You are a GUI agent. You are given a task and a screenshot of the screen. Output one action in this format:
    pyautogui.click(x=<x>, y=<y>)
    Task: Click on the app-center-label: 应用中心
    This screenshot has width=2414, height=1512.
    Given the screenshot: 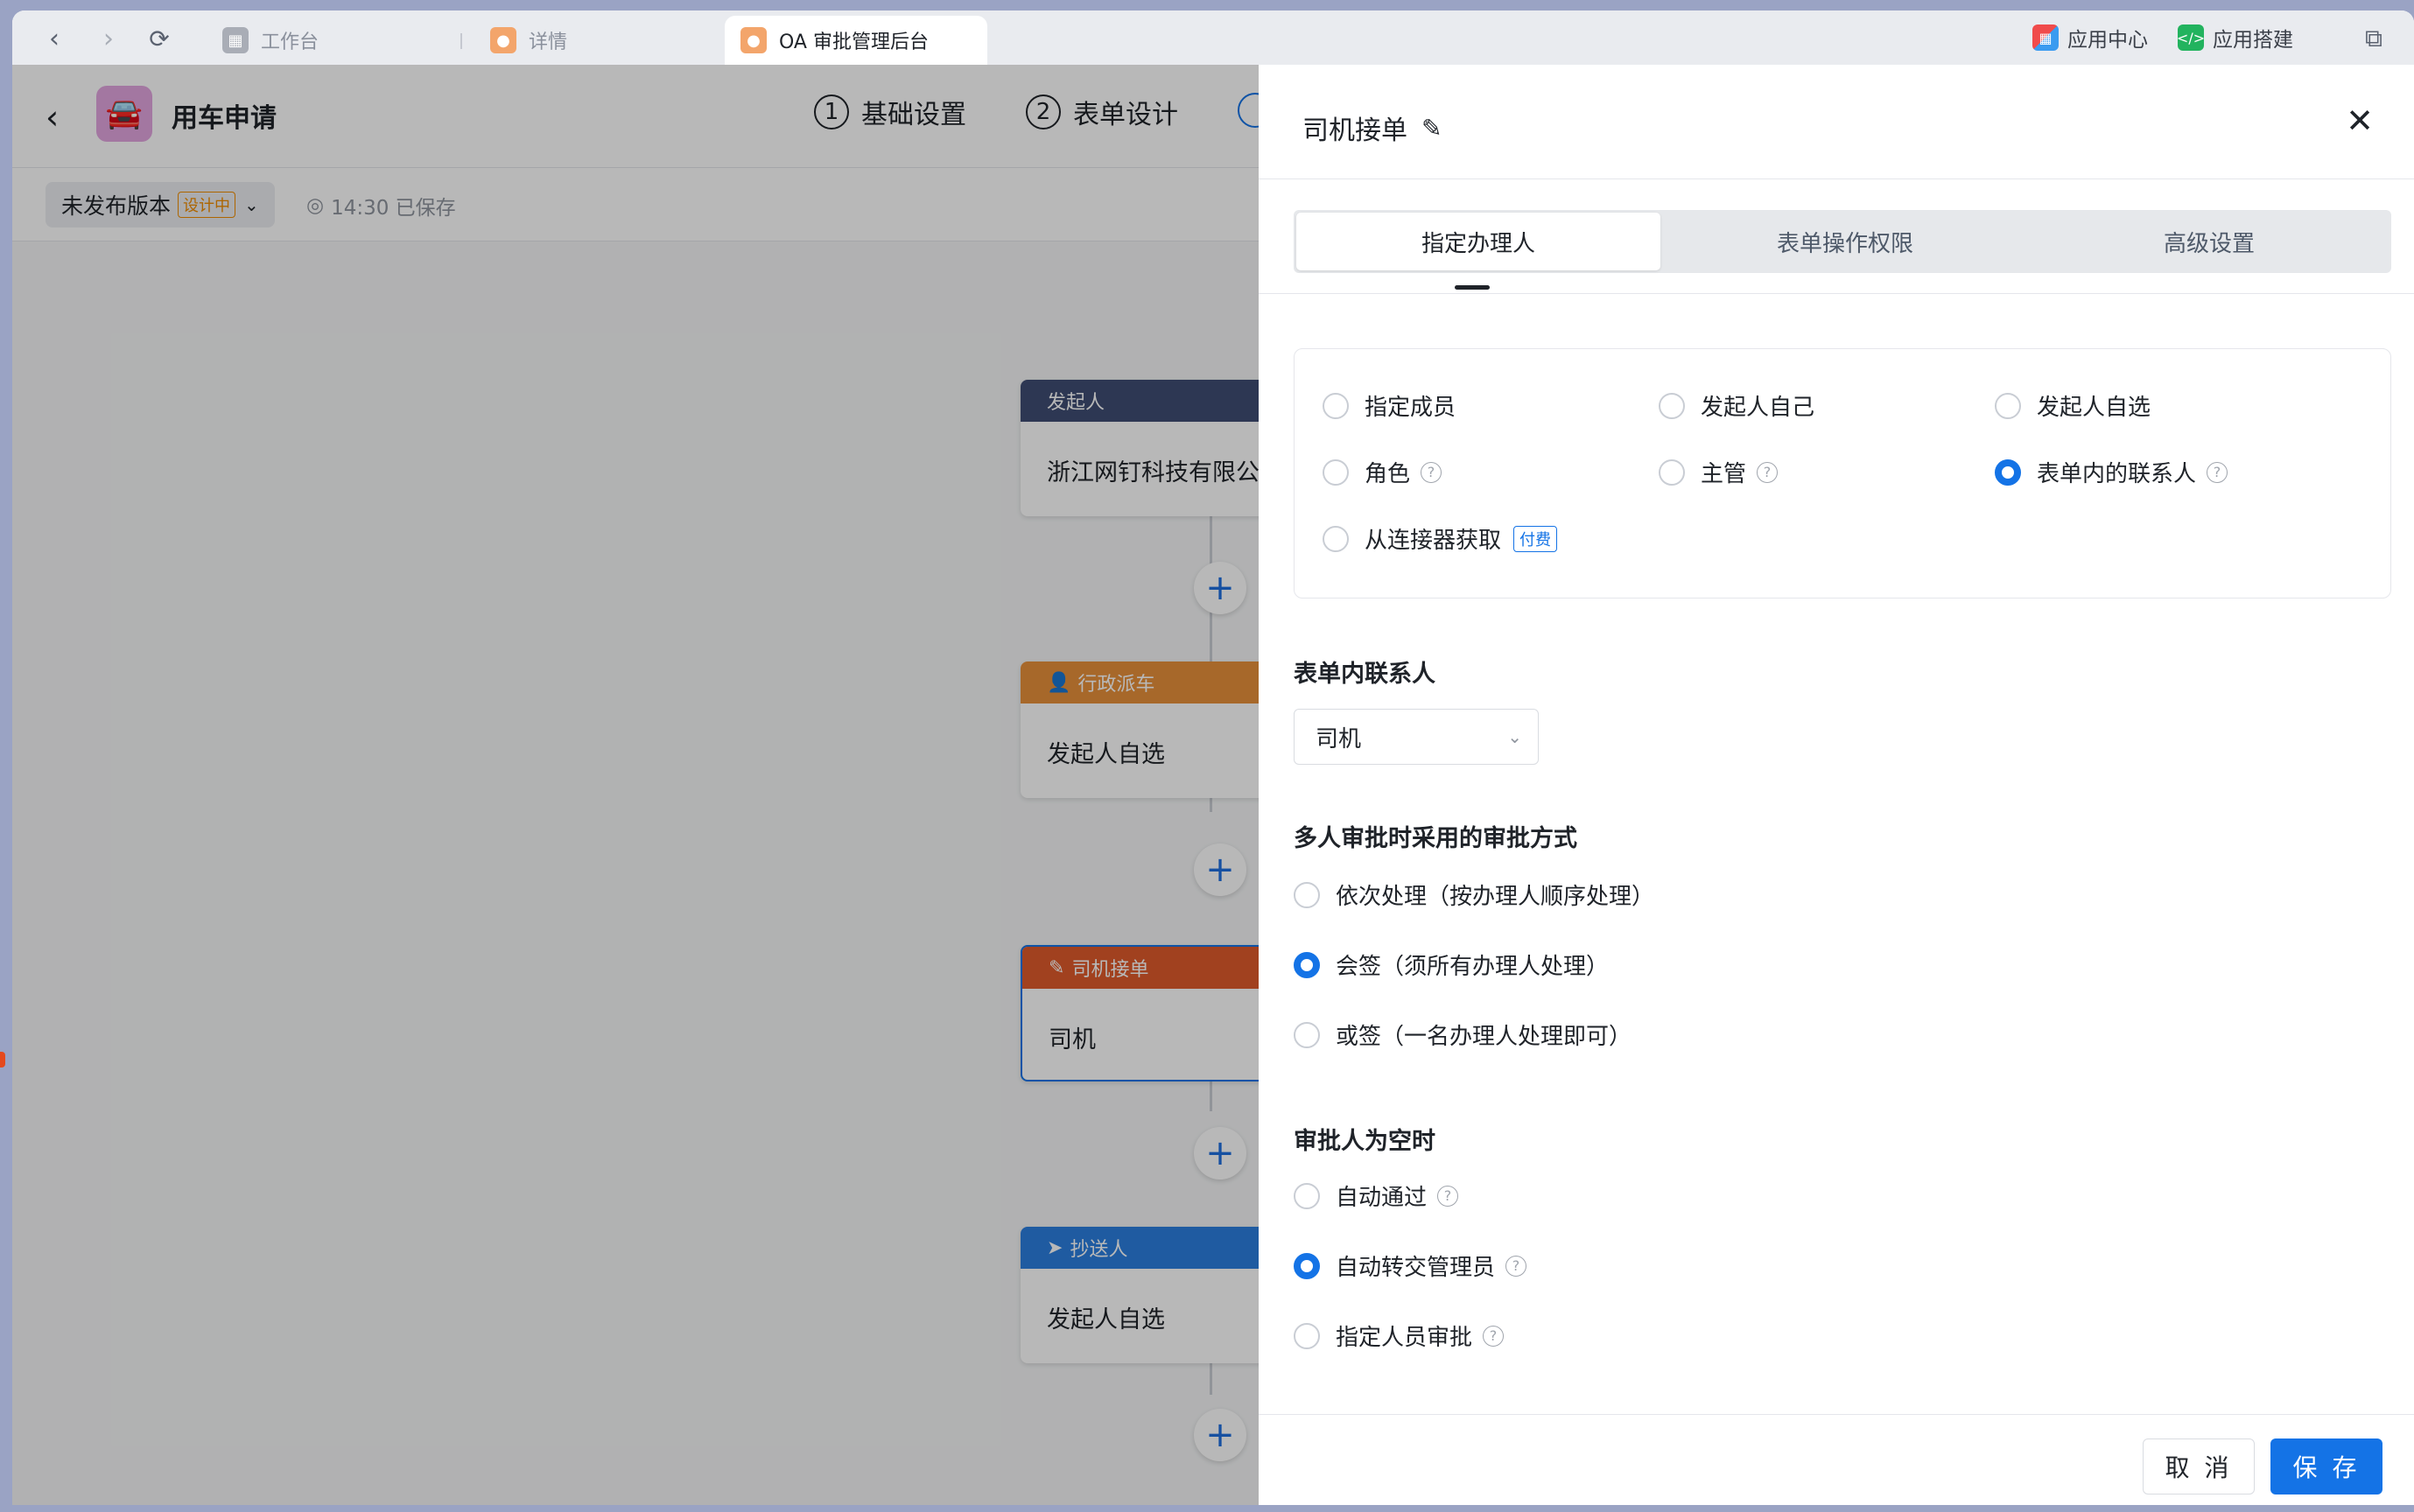 What is the action you would take?
    pyautogui.click(x=2108, y=40)
    